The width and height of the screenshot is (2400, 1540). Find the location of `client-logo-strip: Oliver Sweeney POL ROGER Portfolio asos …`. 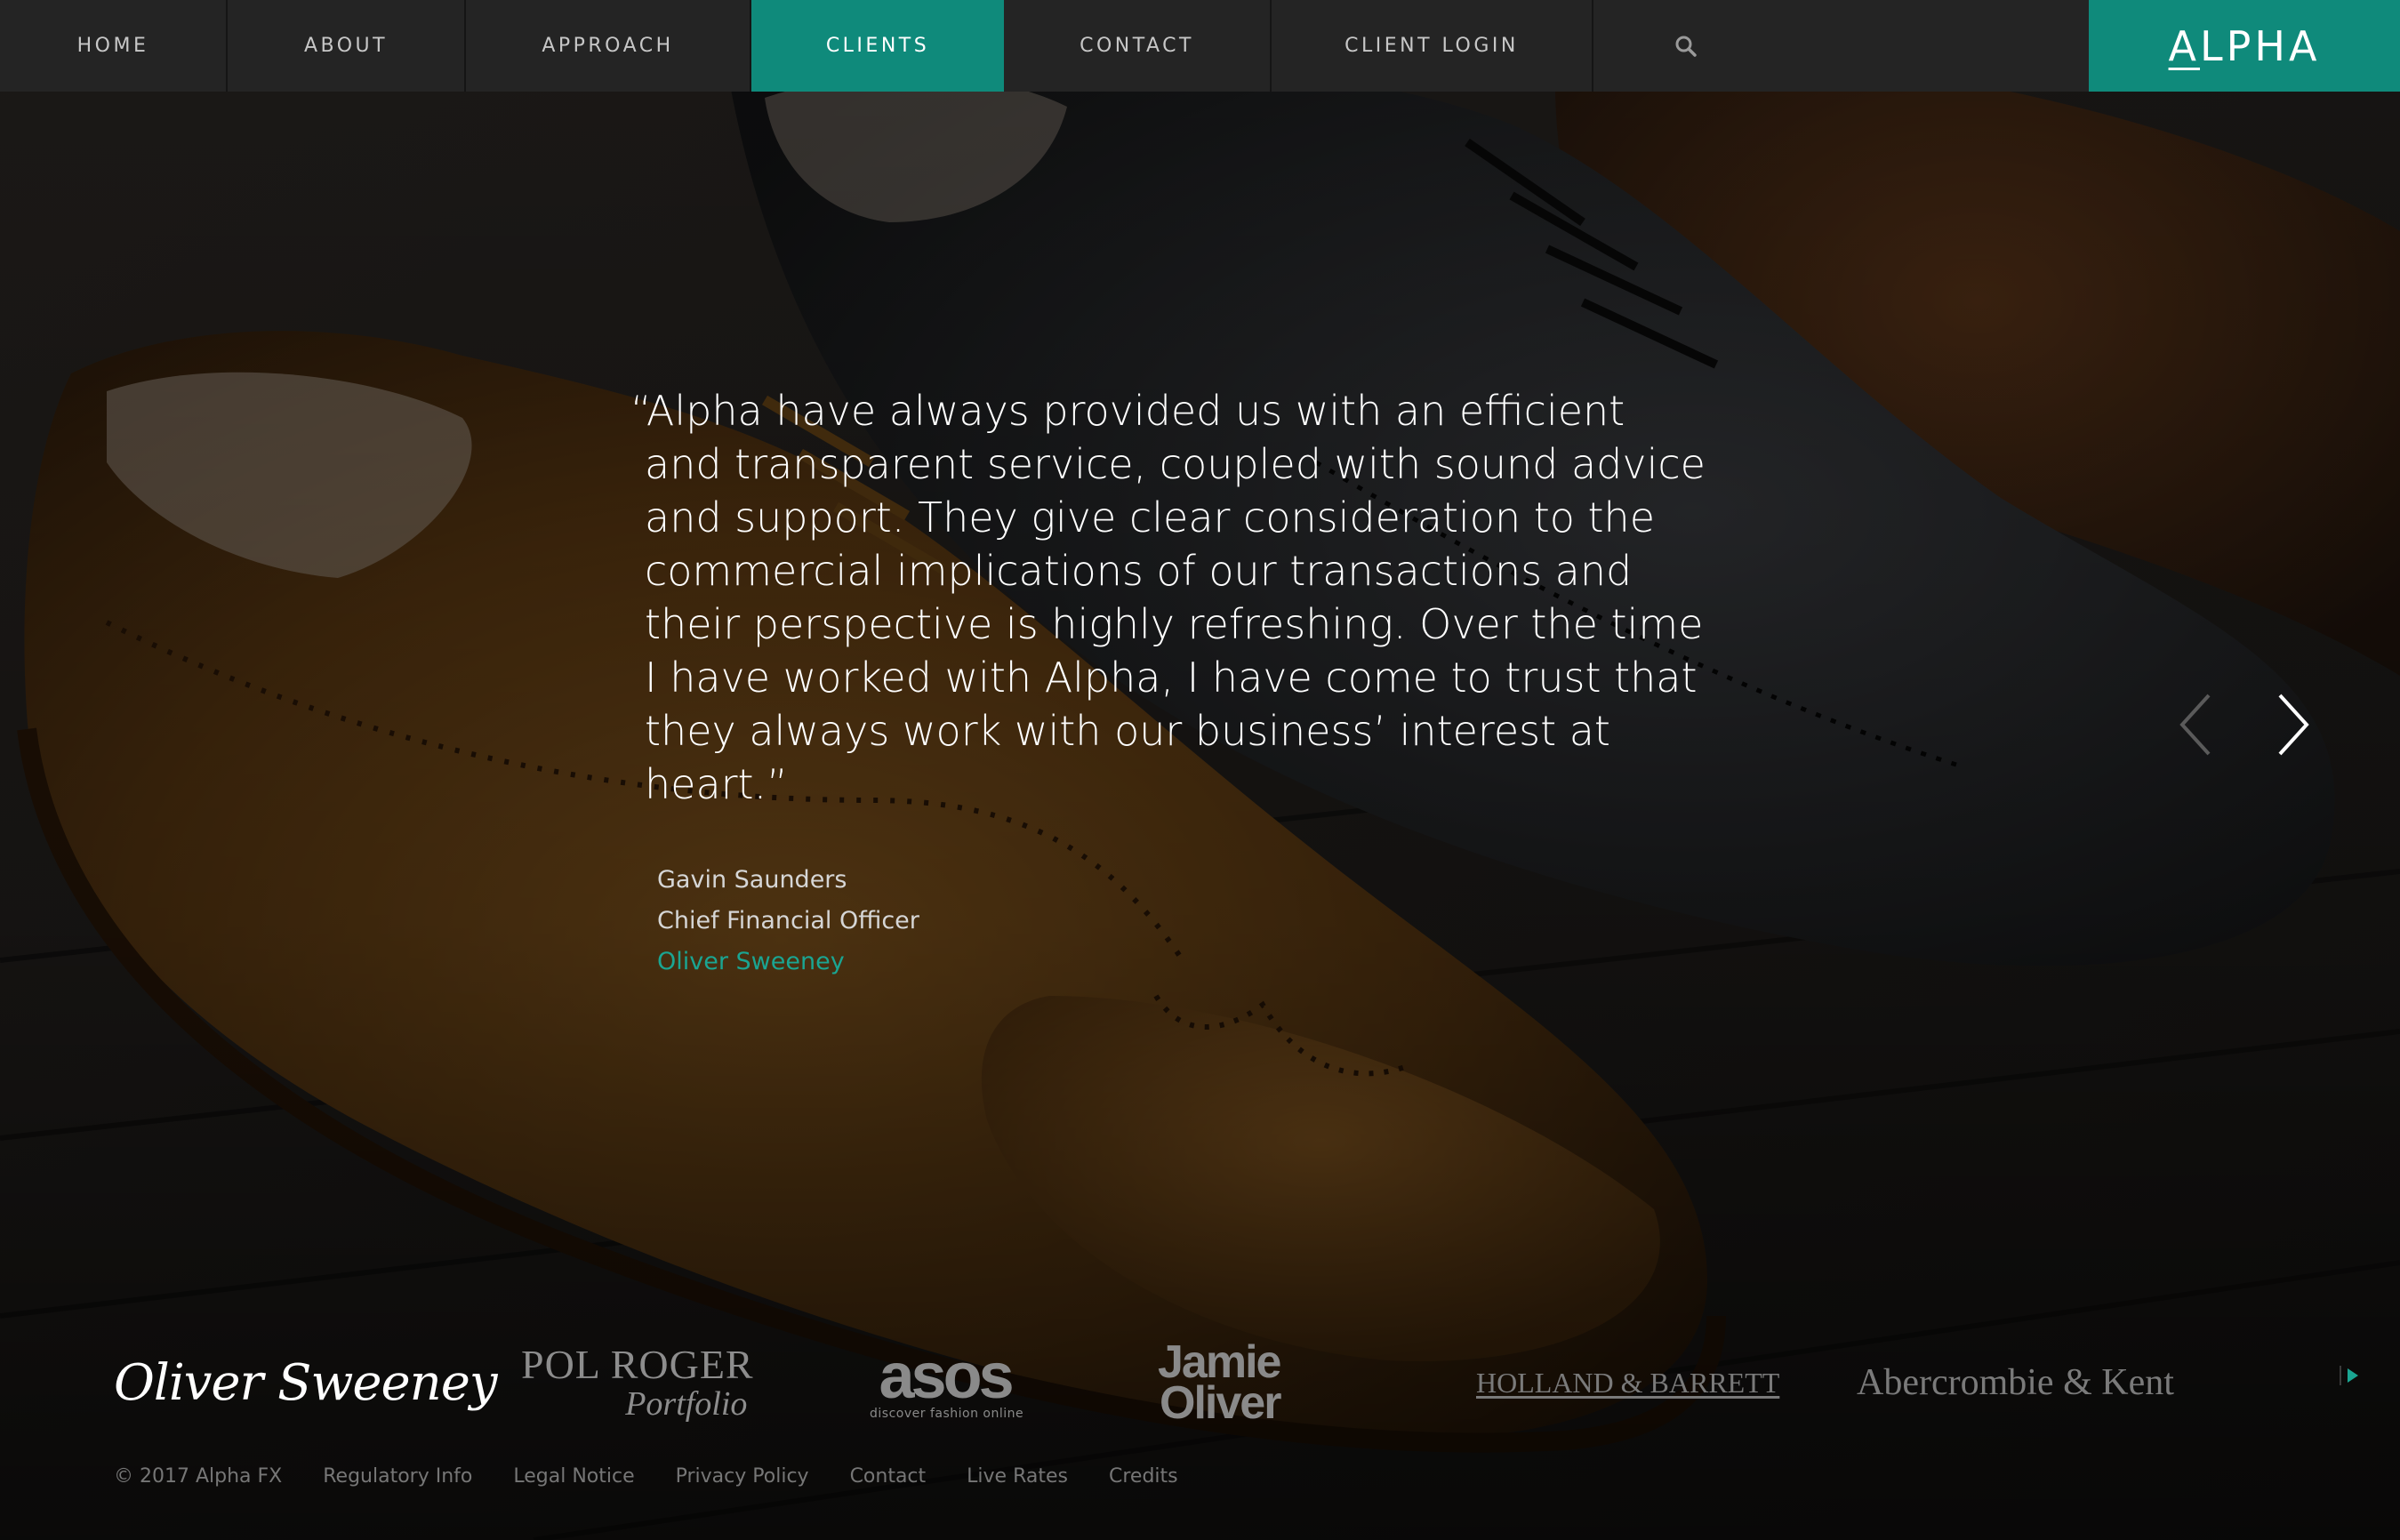

client-logo-strip: Oliver Sweeney POL ROGER Portfolio asos … is located at coordinates (1200, 1383).